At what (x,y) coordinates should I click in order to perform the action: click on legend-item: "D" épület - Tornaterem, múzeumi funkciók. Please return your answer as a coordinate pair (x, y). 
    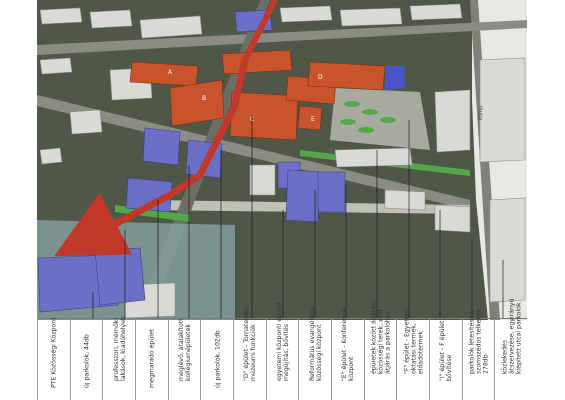
    Looking at the image, I should click on (250, 353).